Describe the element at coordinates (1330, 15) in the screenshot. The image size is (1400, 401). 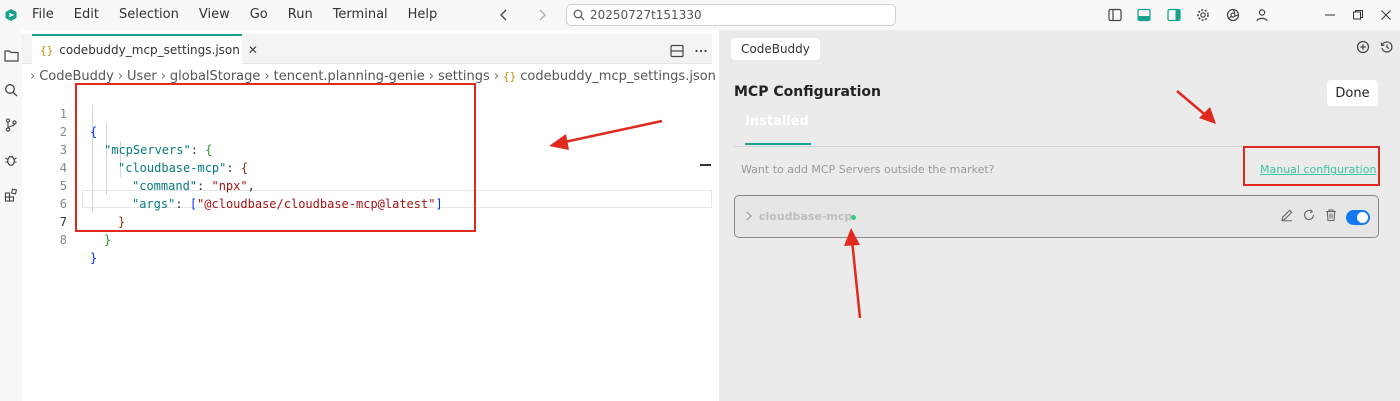
I see `minimize-icon` at that location.